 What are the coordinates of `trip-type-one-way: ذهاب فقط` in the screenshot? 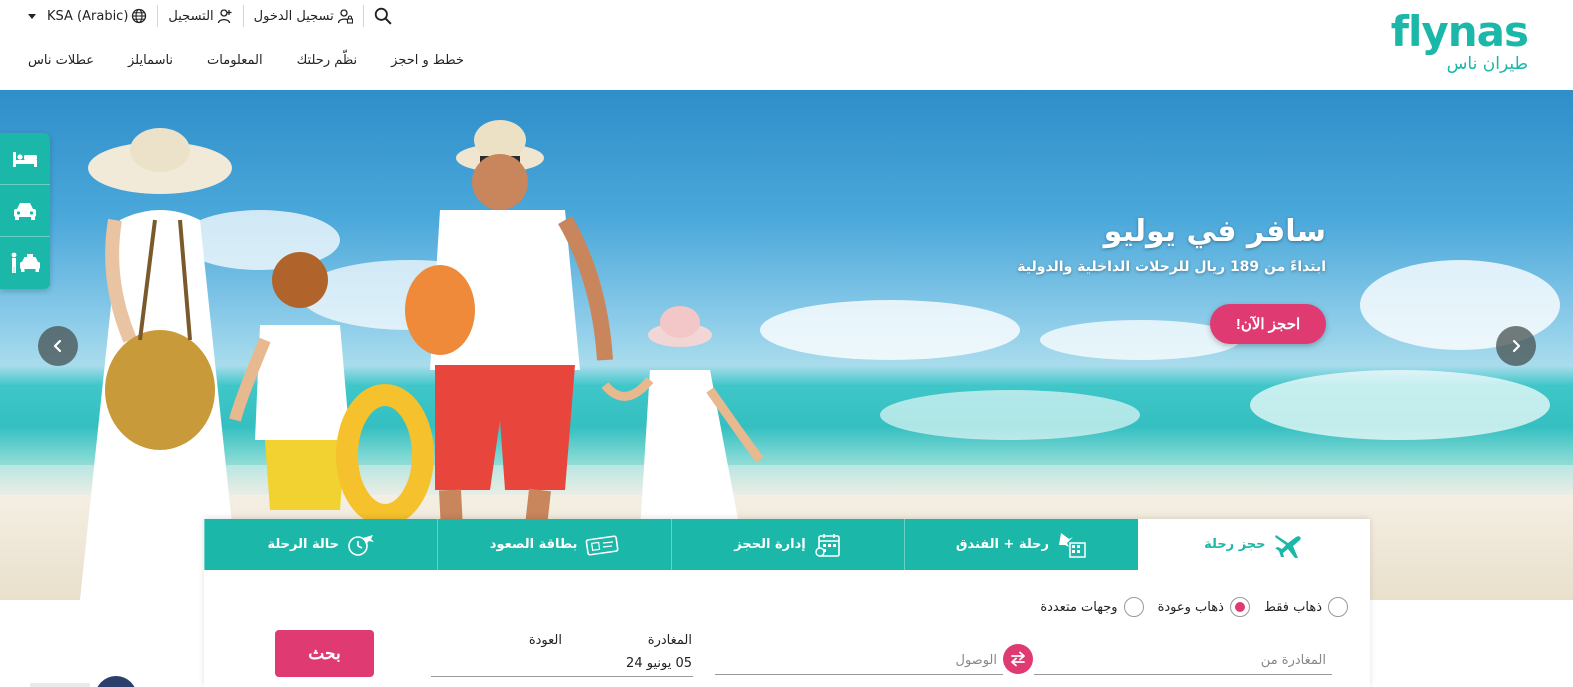 It's located at (1306, 607).